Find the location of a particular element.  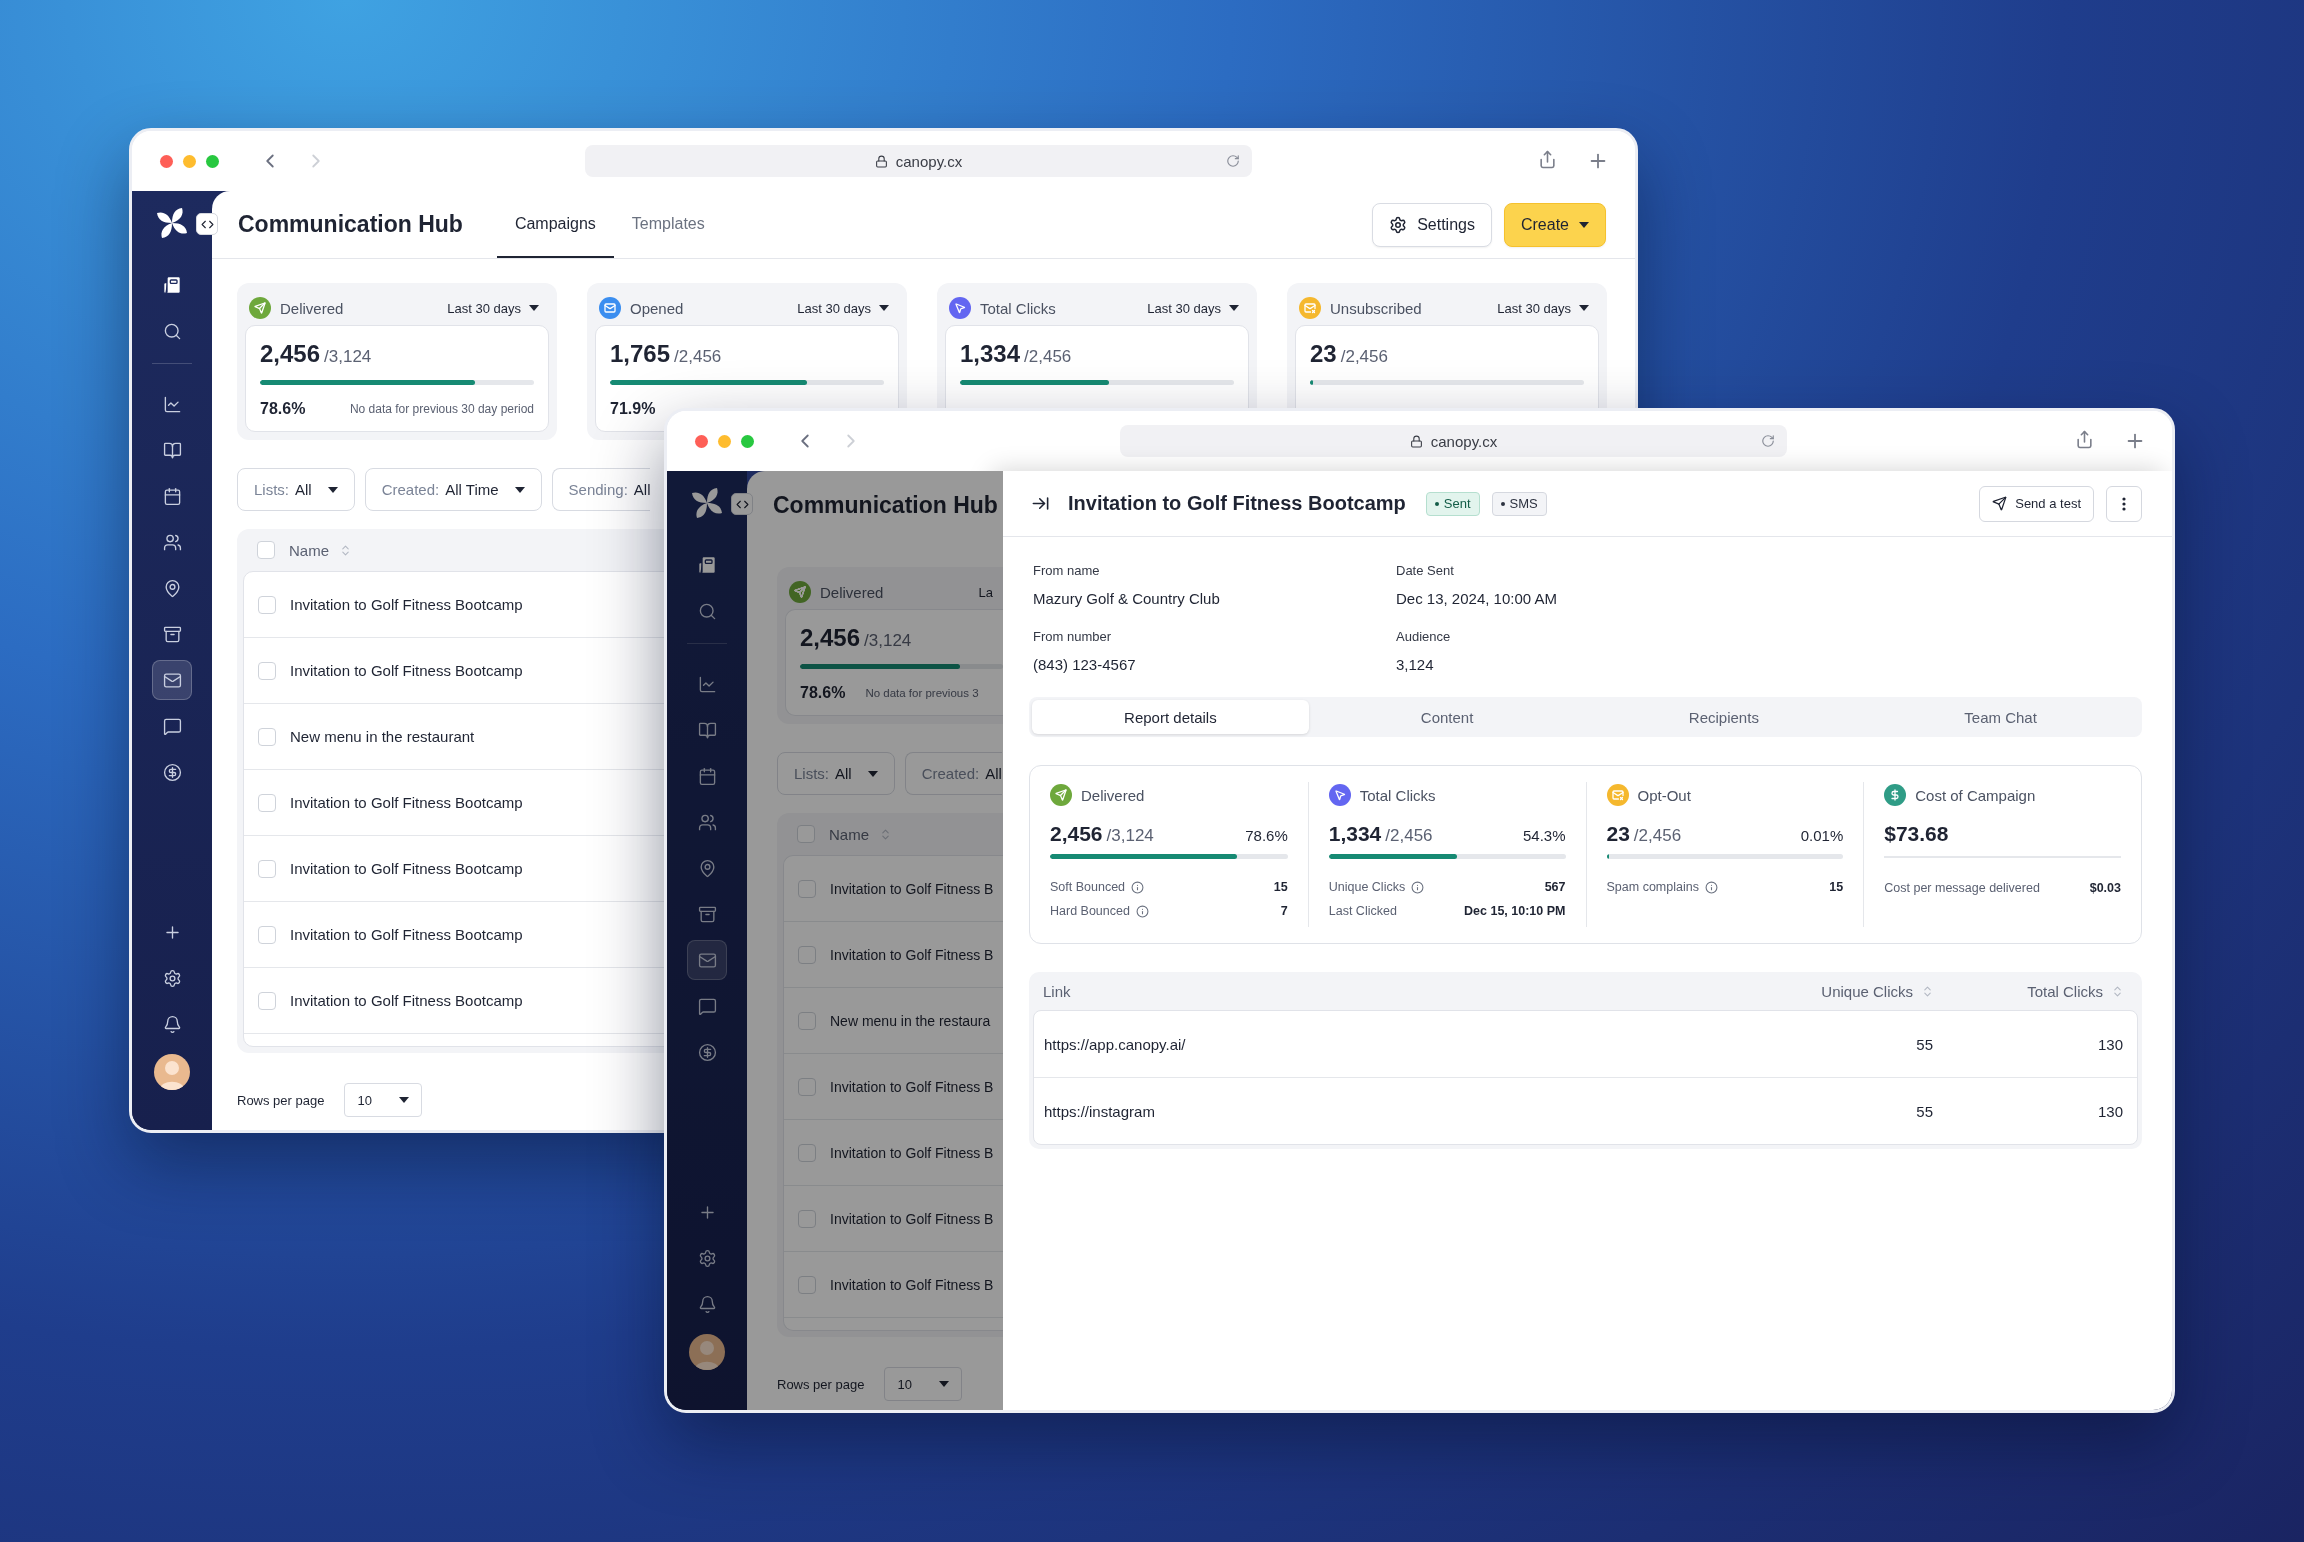

collapse-icon is located at coordinates (1040, 503).